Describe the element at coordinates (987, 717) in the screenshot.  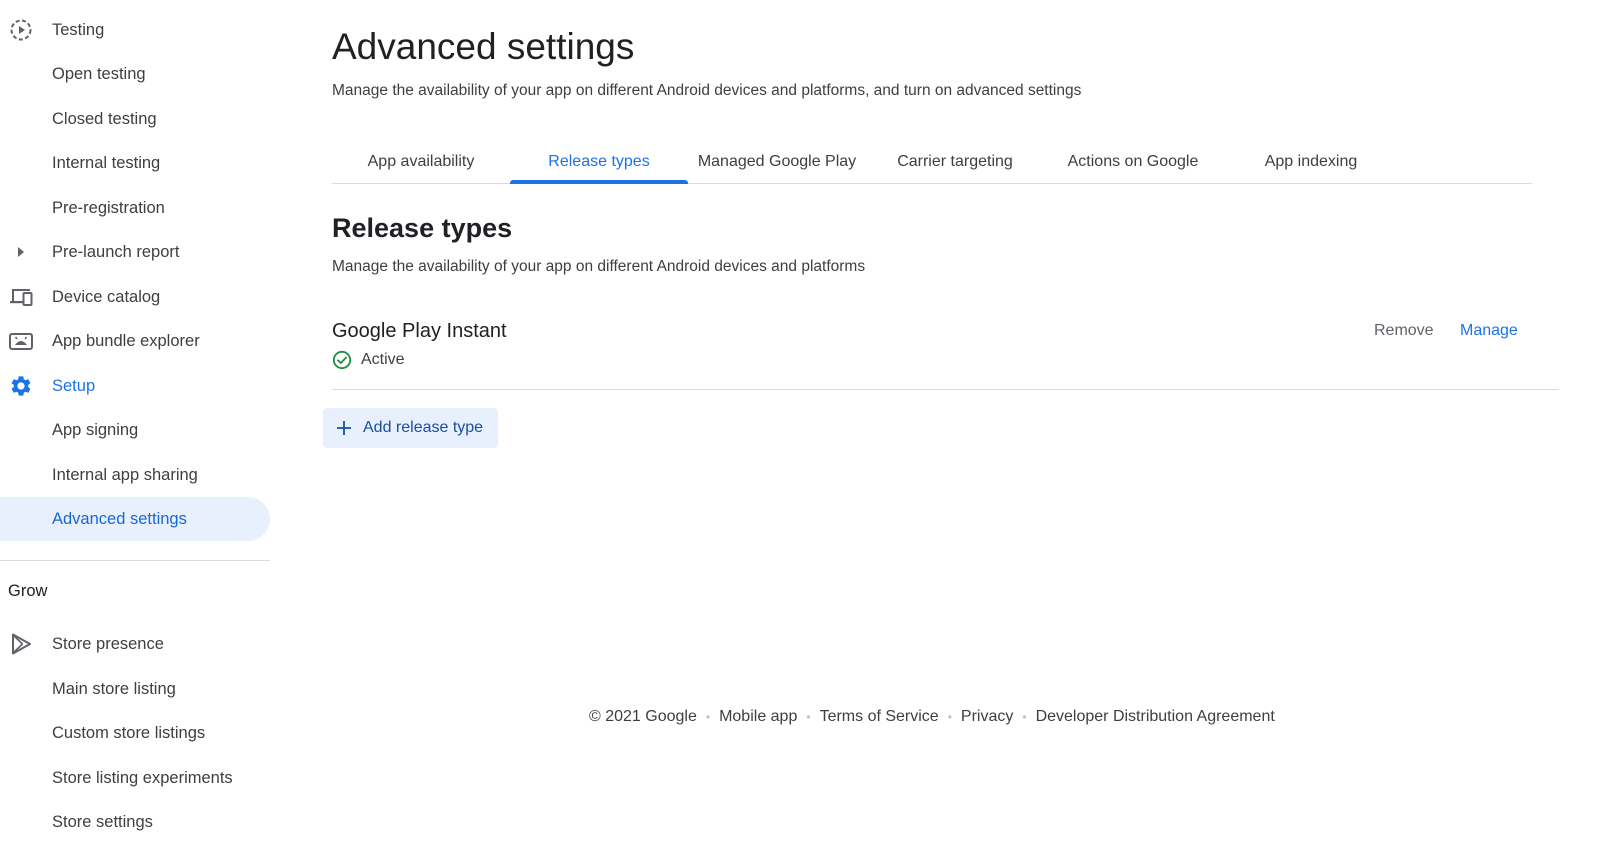
I see `footer-link-privacy: Privacy` at that location.